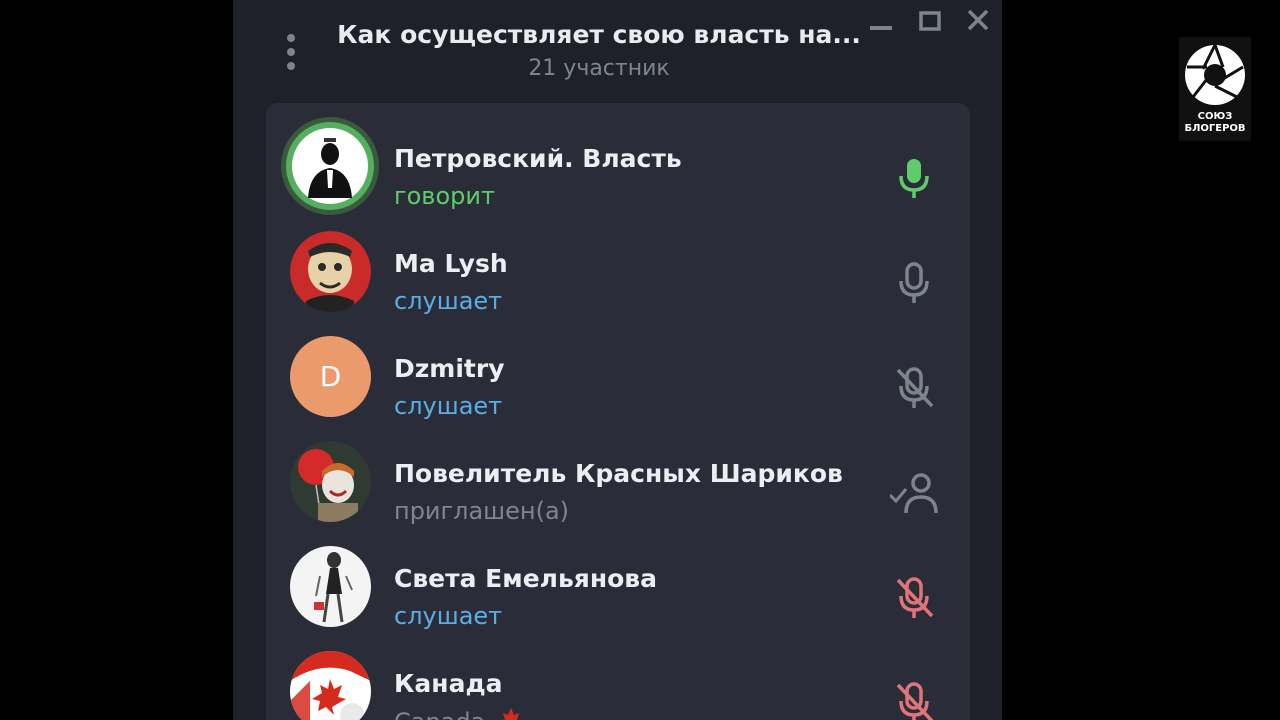  What do you see at coordinates (881, 28) in the screenshot?
I see `minimize-icon` at bounding box center [881, 28].